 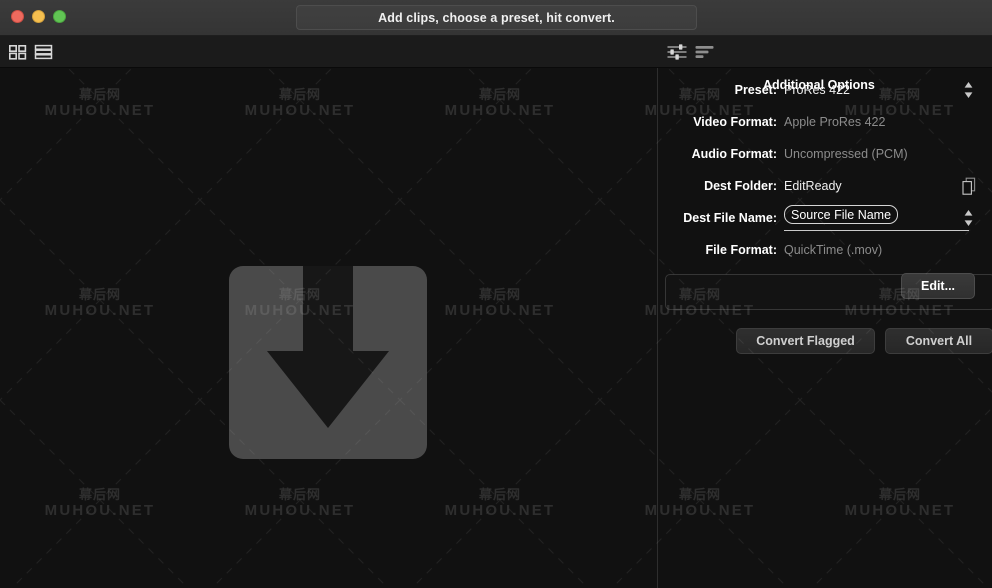 What do you see at coordinates (44, 52) in the screenshot?
I see `list-view-icon` at bounding box center [44, 52].